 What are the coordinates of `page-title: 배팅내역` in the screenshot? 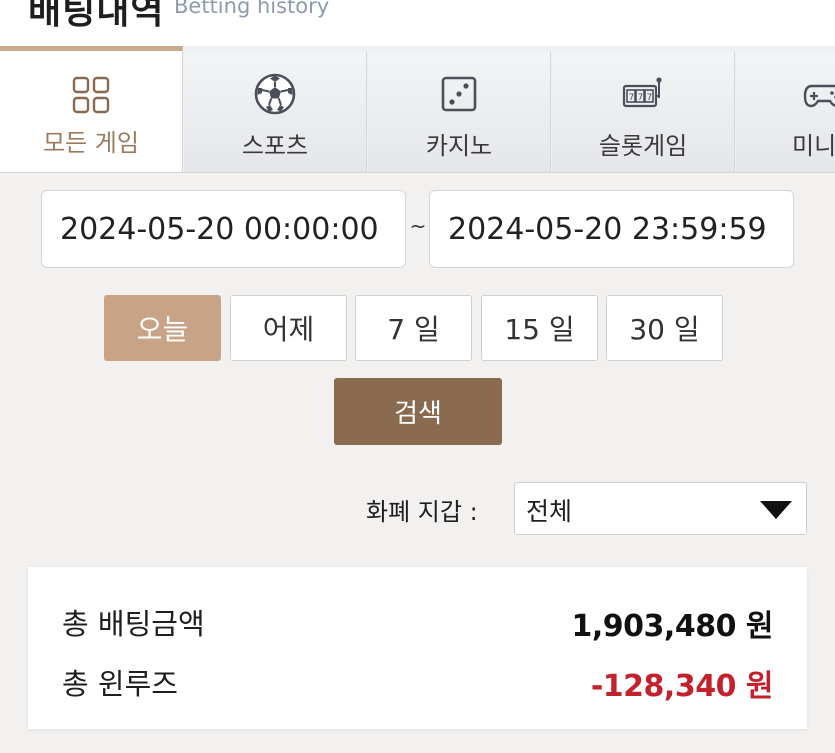 It's located at (96, 16).